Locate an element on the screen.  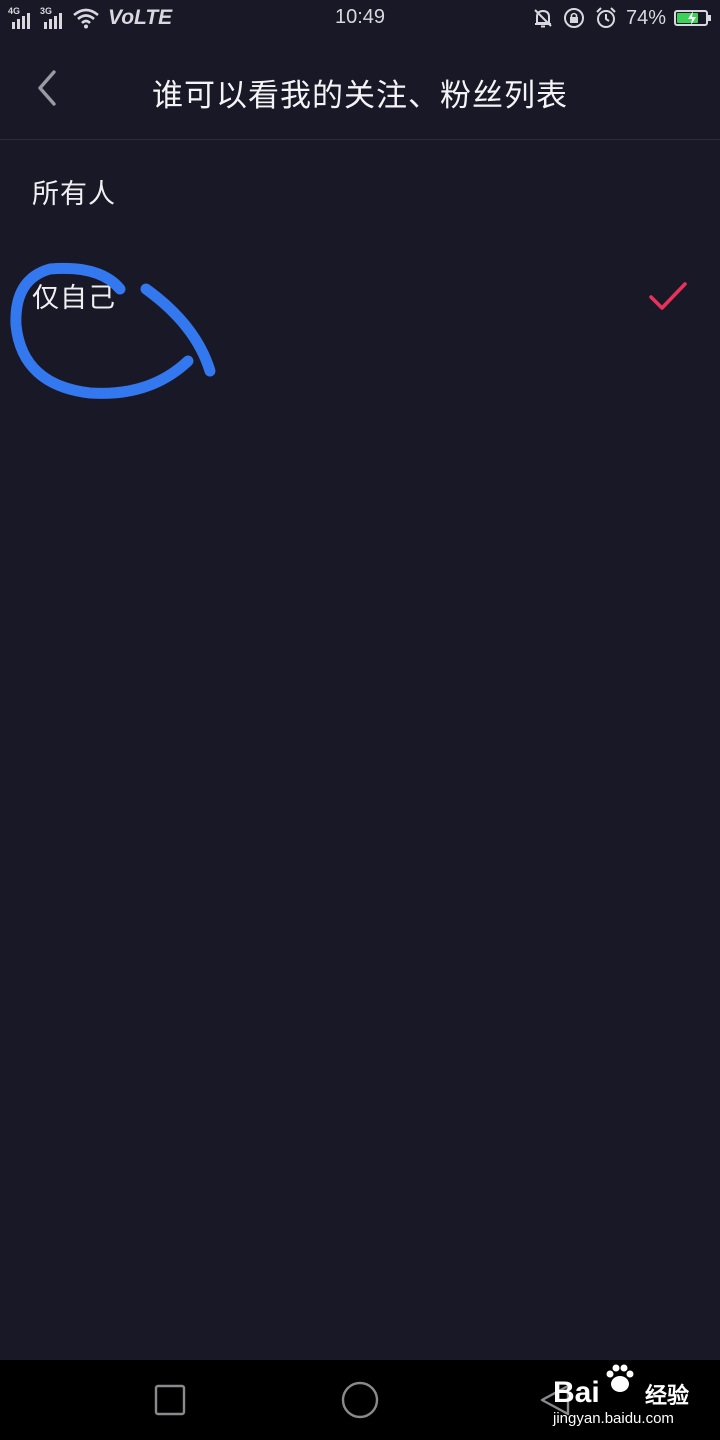
header: 谁可以看我的关注、粉丝列表 is located at coordinates (360, 88).